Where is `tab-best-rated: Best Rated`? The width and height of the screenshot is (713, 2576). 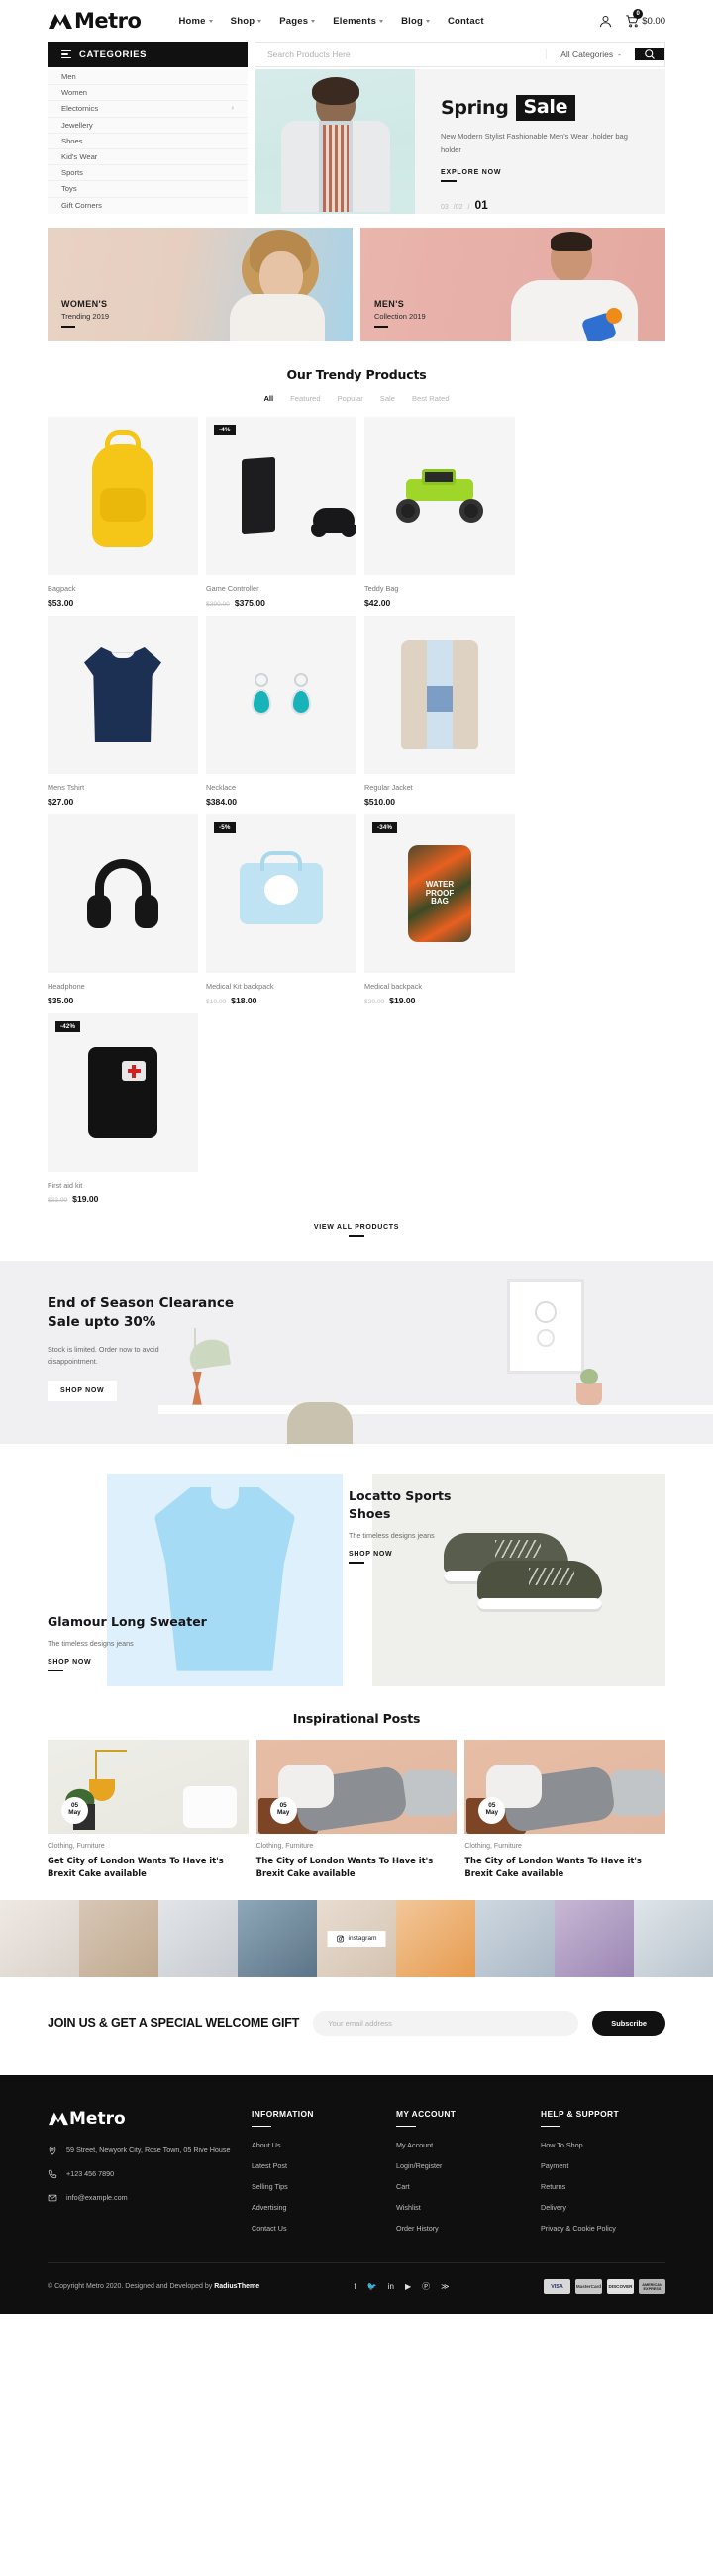
tab-best-rated: Best Rated is located at coordinates (431, 398).